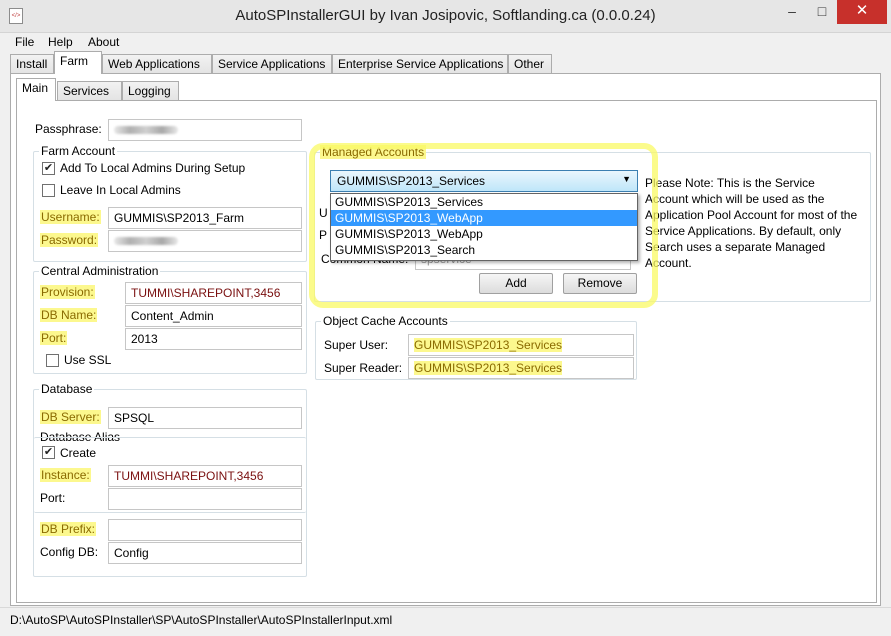 Image resolution: width=891 pixels, height=636 pixels. What do you see at coordinates (205, 499) in the screenshot?
I see `alias-port-field` at bounding box center [205, 499].